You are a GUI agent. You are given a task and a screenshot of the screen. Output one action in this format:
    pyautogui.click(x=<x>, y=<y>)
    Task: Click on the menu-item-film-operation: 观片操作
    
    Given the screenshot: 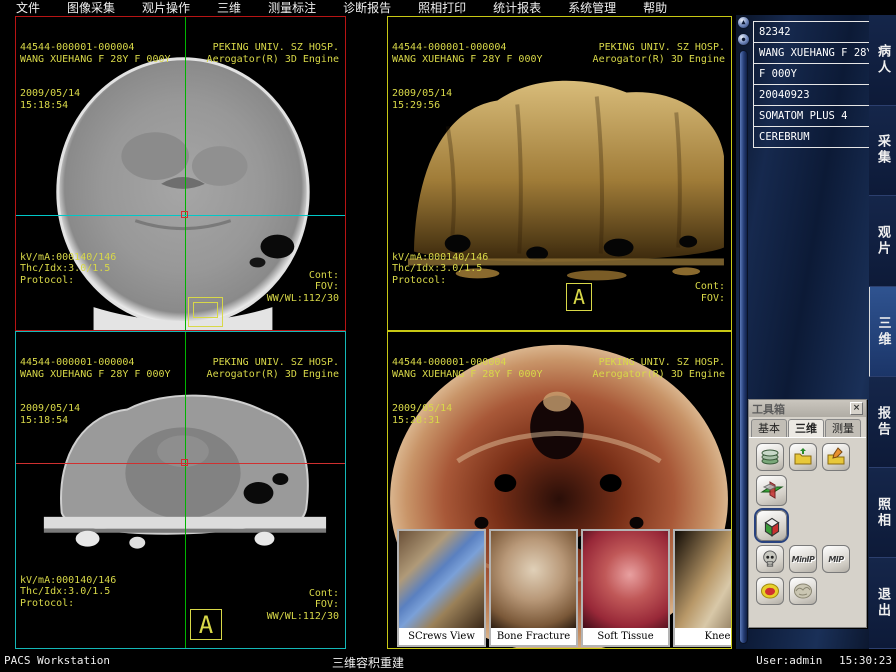 What is the action you would take?
    pyautogui.click(x=166, y=8)
    